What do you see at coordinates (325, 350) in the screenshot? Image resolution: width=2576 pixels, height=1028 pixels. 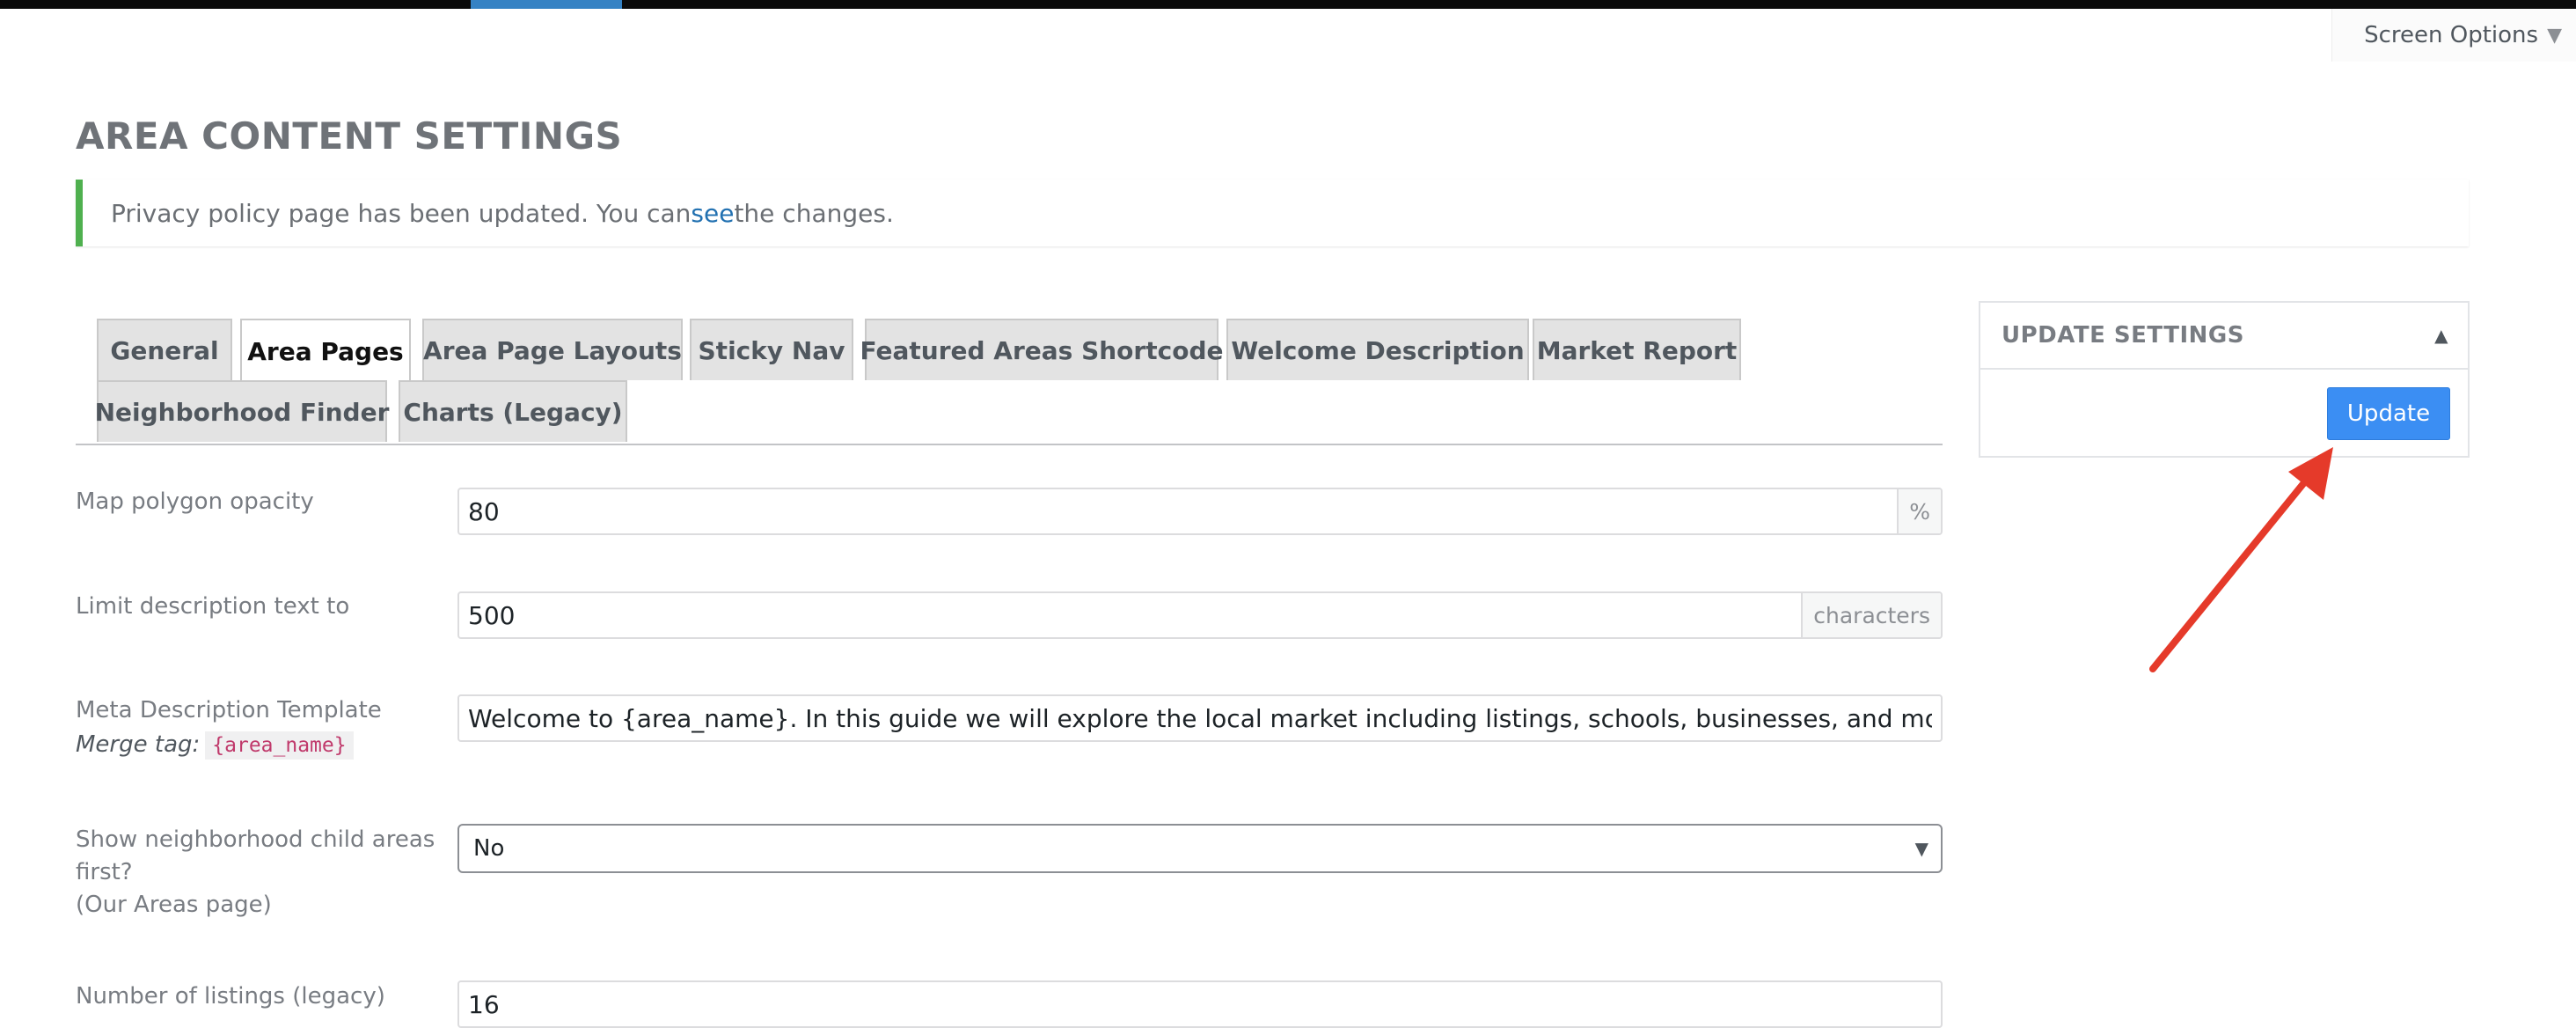 I see `tab-area-pages: Area Pages` at bounding box center [325, 350].